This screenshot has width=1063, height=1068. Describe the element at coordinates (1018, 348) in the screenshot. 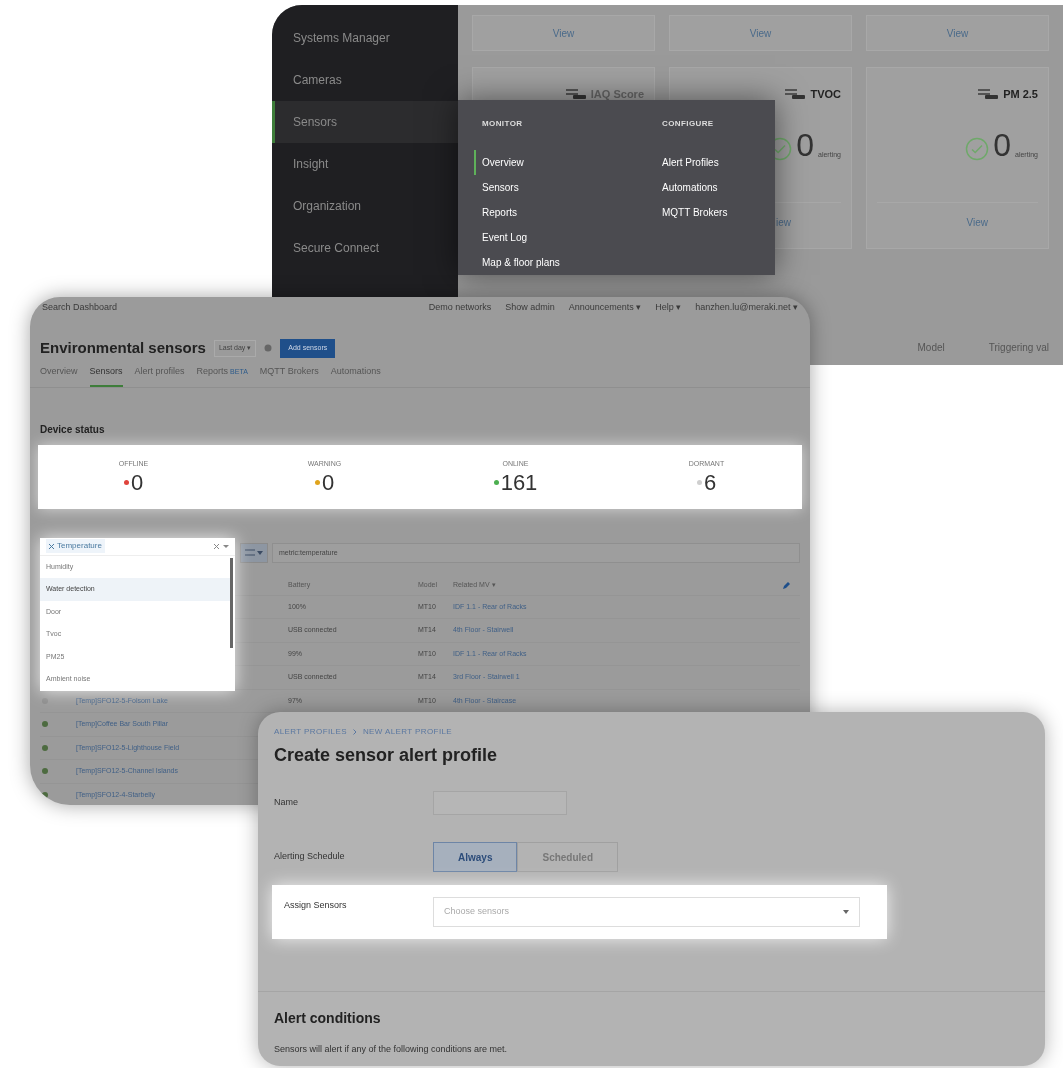

I see `column-header: Triggering val` at that location.